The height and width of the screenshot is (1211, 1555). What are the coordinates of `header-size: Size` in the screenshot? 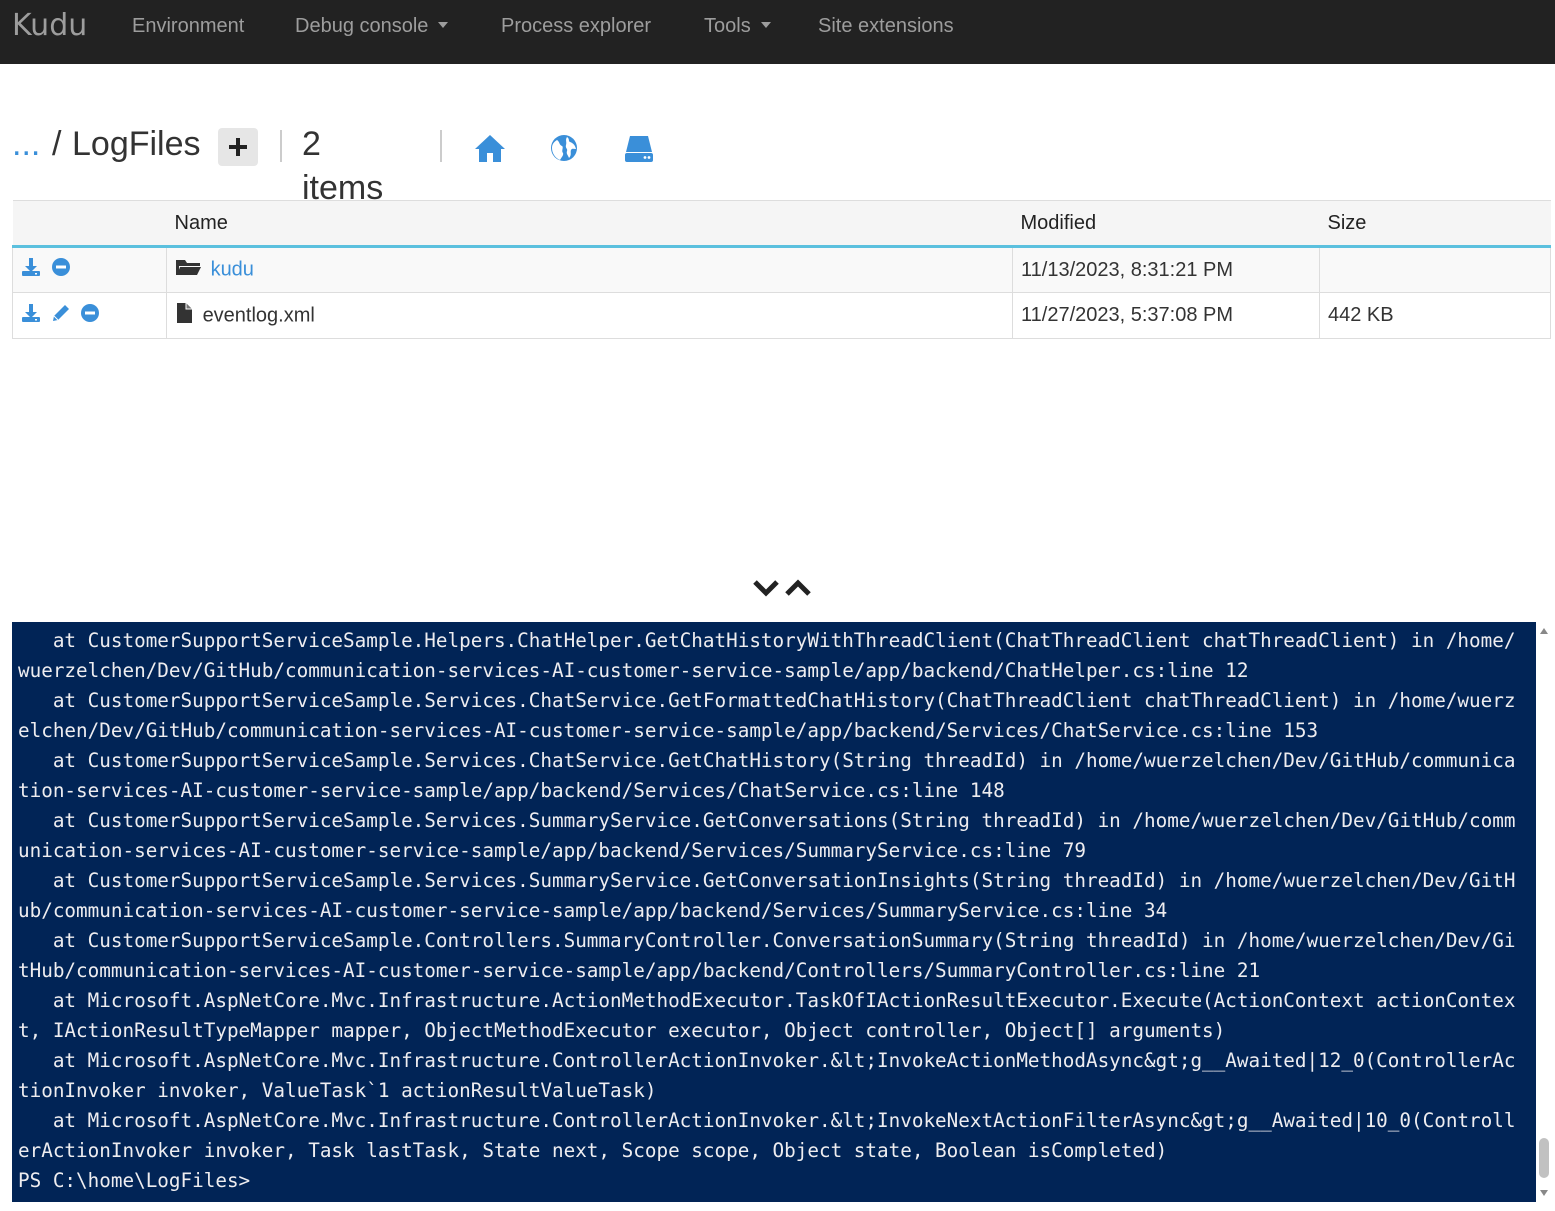 It's located at (1435, 224).